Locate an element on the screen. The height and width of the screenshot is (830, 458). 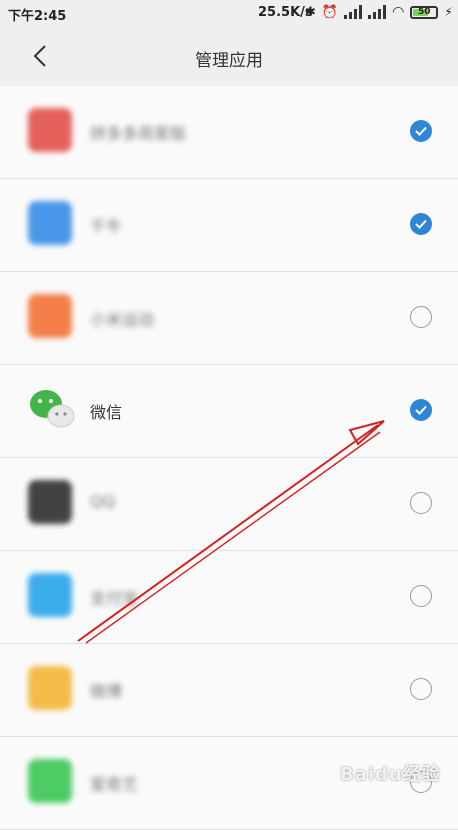
app-name: 微博 is located at coordinates (106, 691).